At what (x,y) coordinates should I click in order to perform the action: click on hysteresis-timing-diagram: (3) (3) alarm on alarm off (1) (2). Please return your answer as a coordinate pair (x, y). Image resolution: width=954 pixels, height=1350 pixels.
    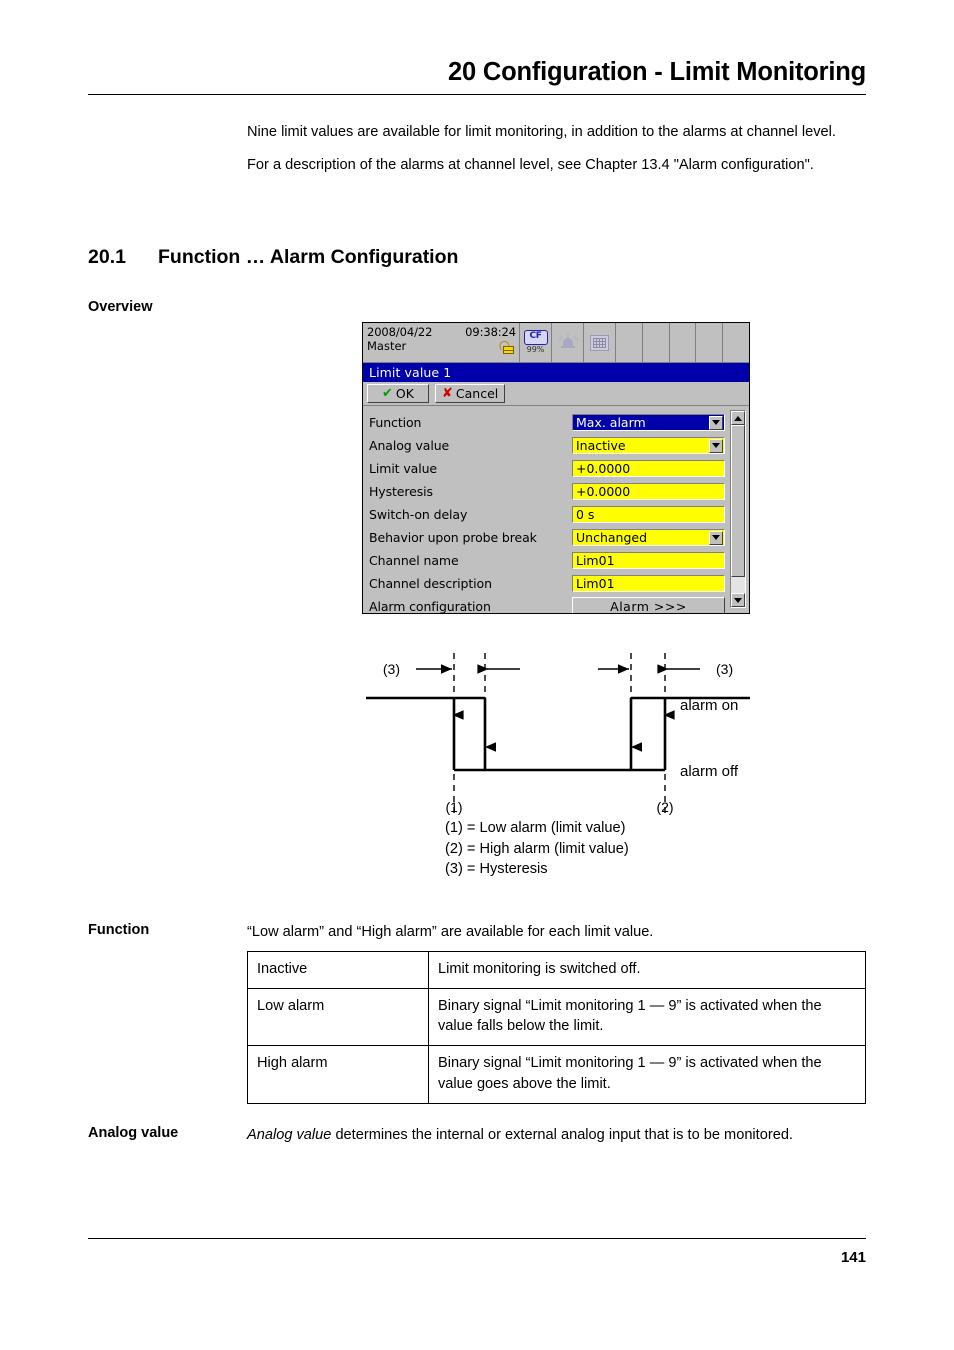
    Looking at the image, I should click on (558, 734).